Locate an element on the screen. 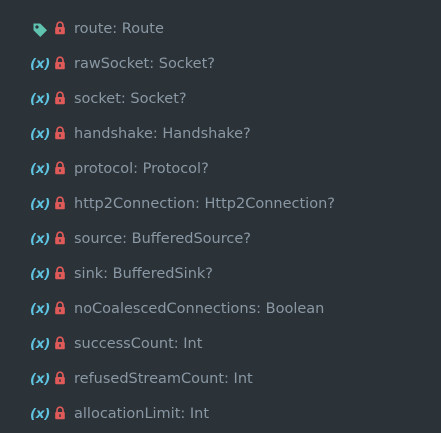  outline-item-allocationlimit: (x) allocationLimit: Int is located at coordinates (220, 414).